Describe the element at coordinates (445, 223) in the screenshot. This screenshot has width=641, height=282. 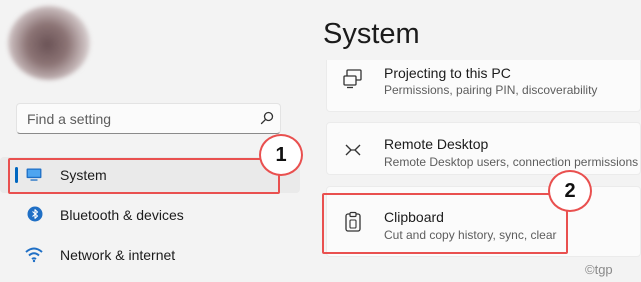
I see `highlight-clipboard` at that location.